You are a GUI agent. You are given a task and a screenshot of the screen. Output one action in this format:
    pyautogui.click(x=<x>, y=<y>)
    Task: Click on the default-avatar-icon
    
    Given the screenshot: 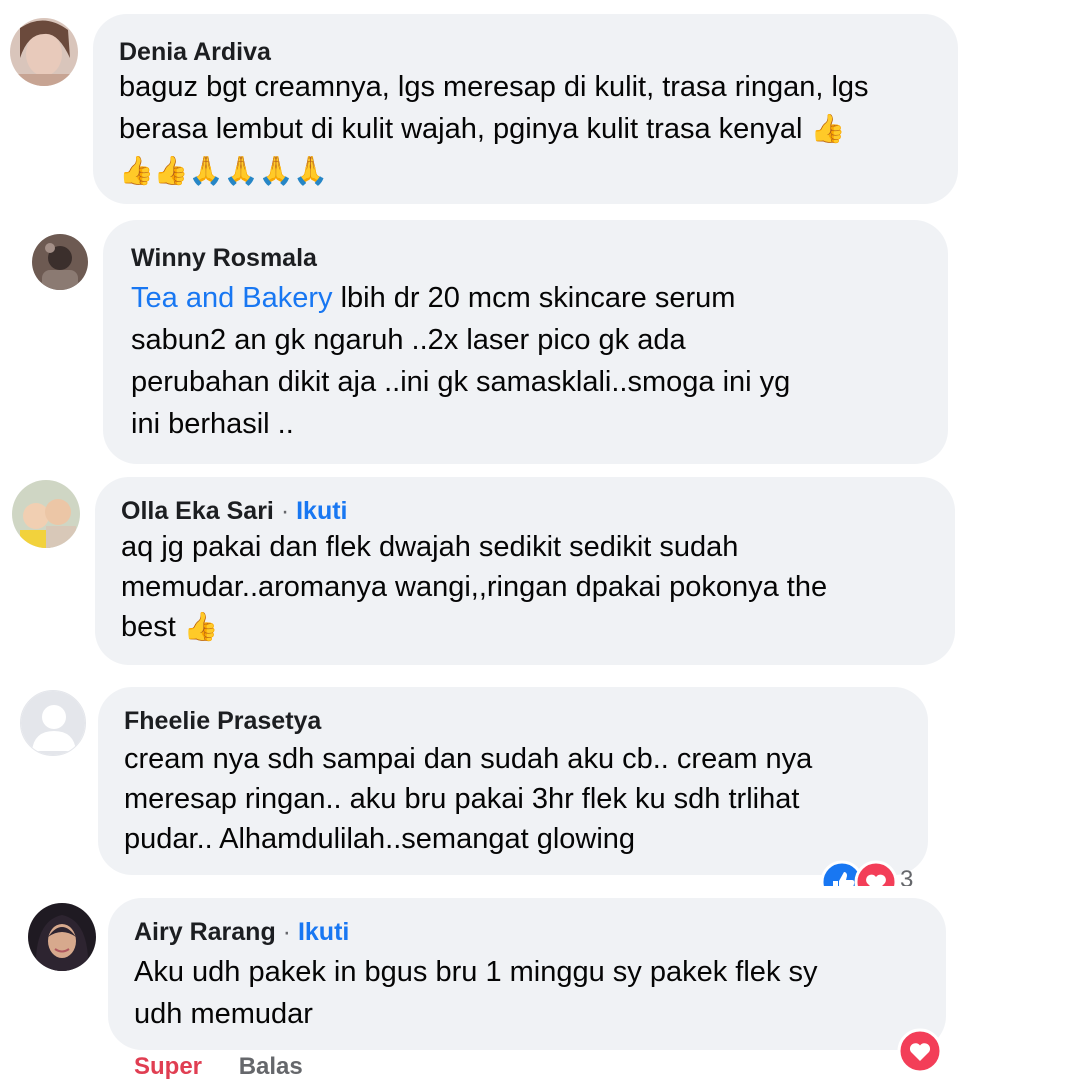 What is the action you would take?
    pyautogui.click(x=53, y=723)
    